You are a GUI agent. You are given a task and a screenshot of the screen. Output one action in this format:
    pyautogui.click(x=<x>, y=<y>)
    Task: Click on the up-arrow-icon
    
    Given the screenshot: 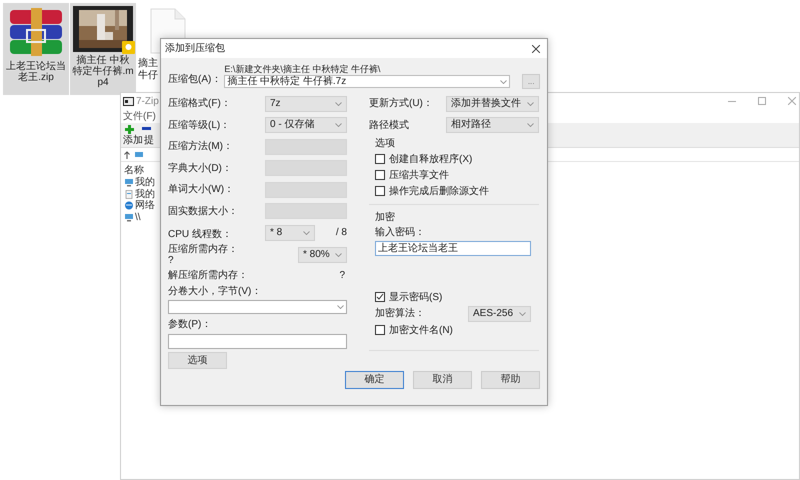 What is the action you would take?
    pyautogui.click(x=127, y=154)
    